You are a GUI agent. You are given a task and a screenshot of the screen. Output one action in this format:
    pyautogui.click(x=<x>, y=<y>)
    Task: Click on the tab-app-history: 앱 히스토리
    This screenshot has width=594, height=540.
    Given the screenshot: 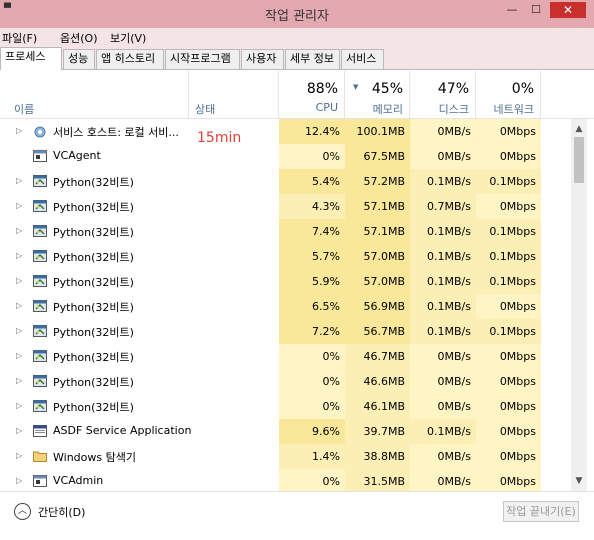 What is the action you would take?
    pyautogui.click(x=130, y=59)
    